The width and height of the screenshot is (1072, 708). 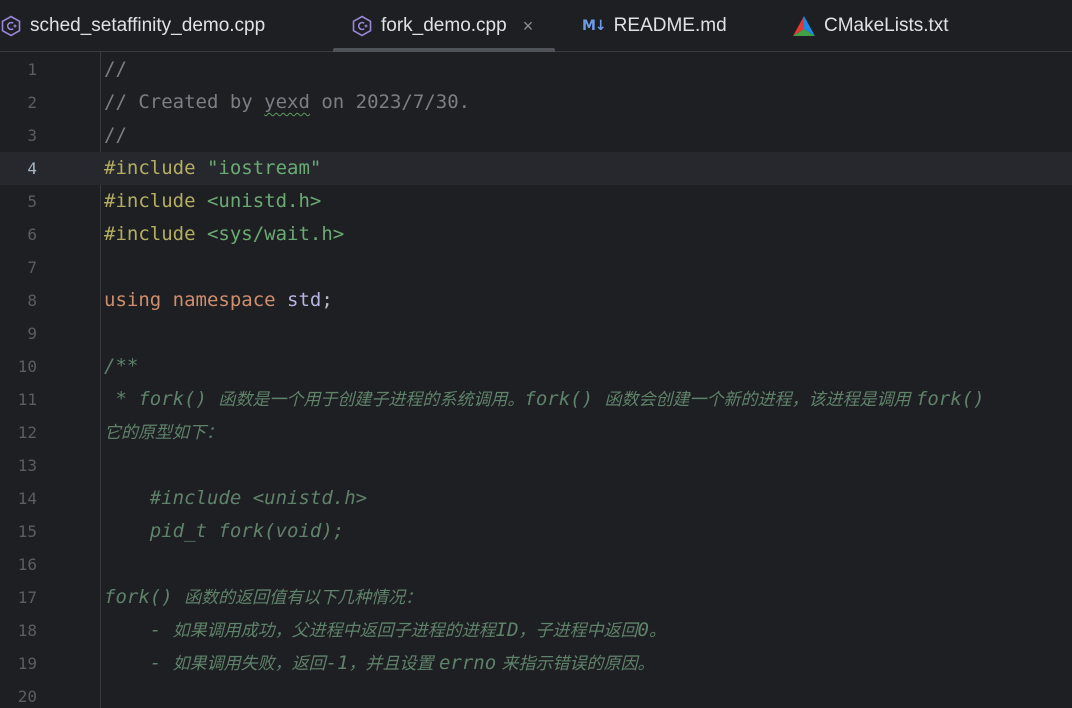 I want to click on code-line: 9, so click(x=536, y=333).